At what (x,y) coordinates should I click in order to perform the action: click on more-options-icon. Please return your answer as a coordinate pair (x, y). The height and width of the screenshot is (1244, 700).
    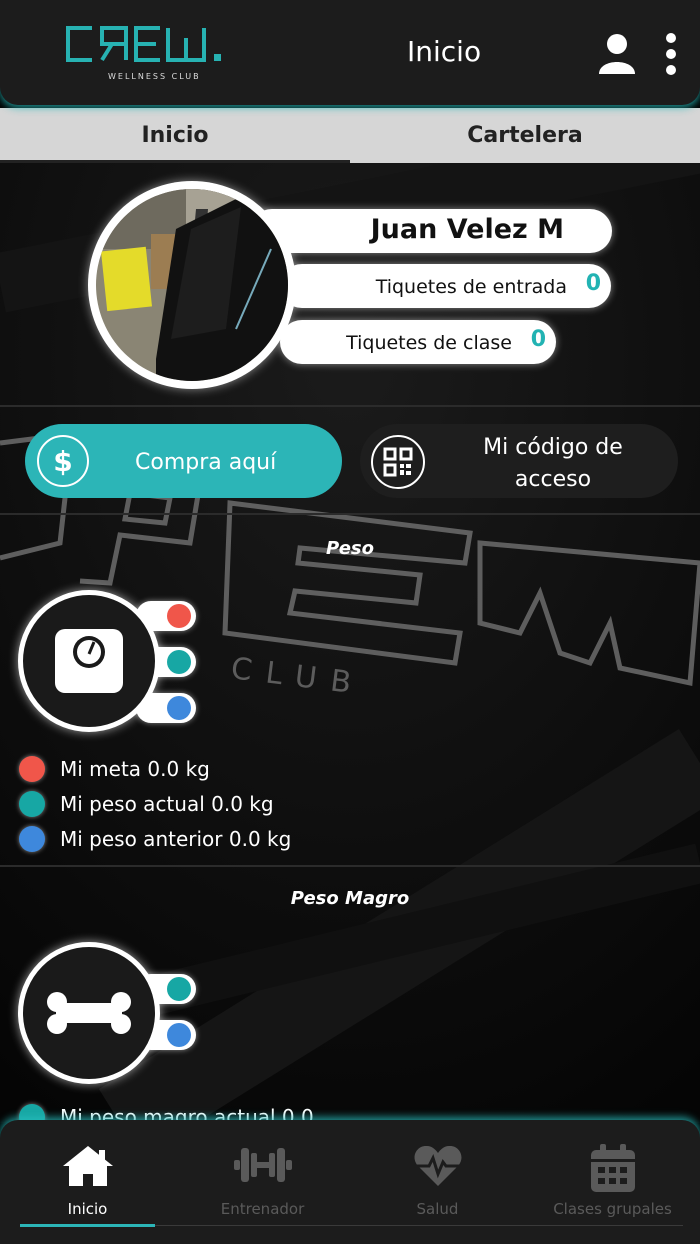
    Looking at the image, I should click on (671, 54).